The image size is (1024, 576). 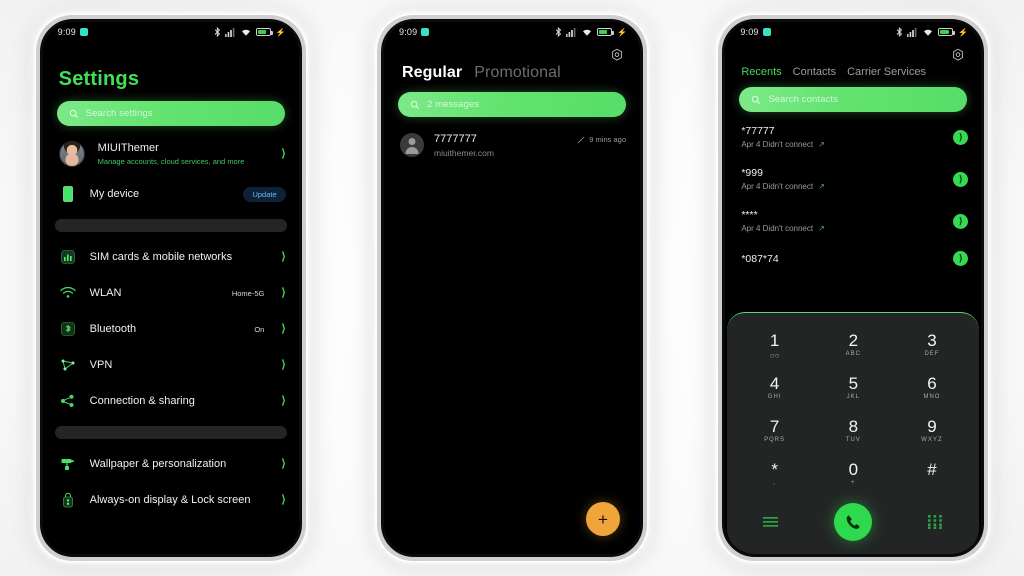 I want to click on call-number: *999, so click(x=752, y=173).